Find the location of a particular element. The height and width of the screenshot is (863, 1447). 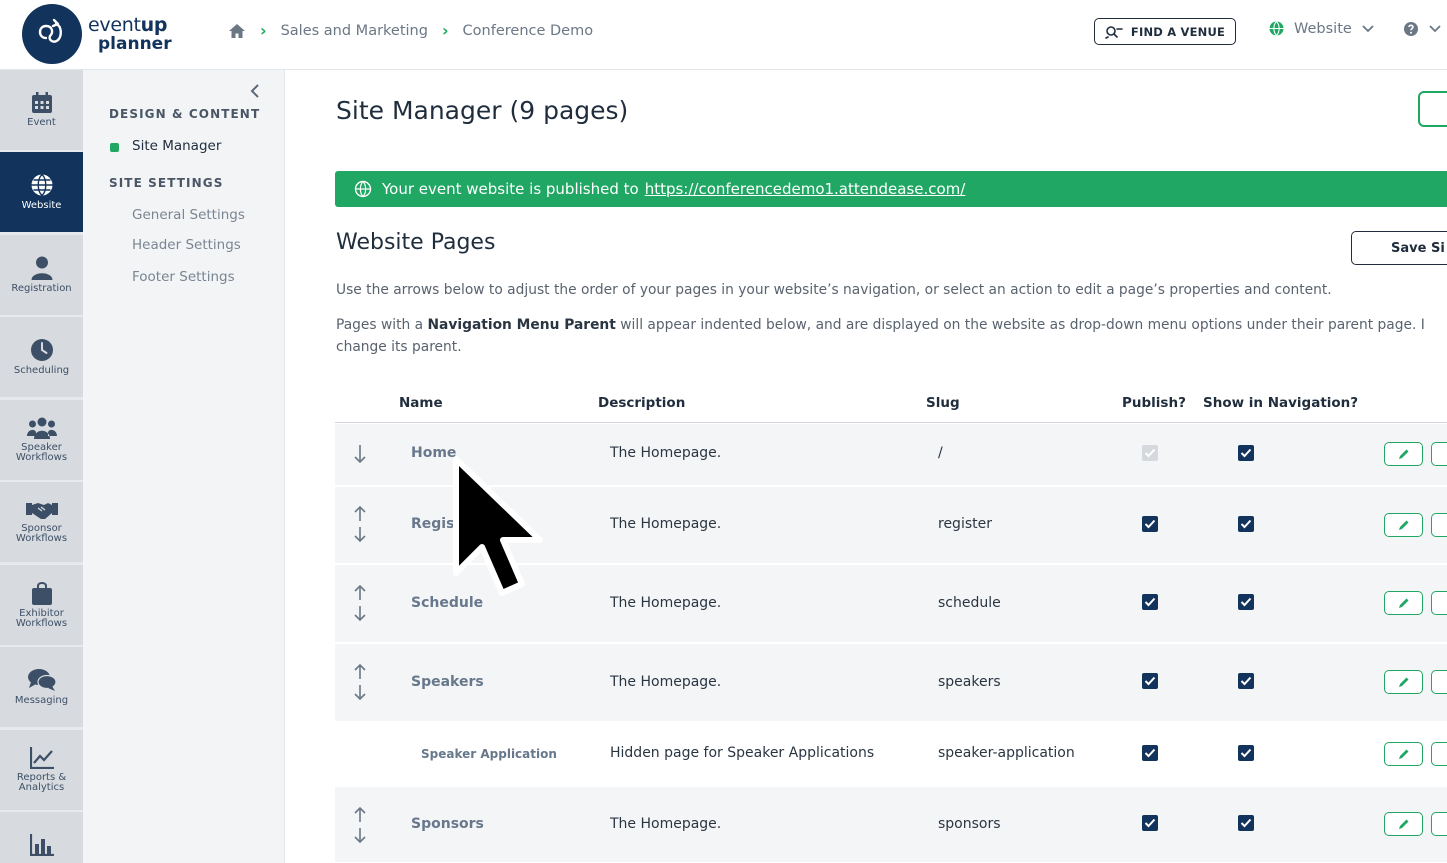

sidebar-heading-design-content: DESIGN & CONTENT is located at coordinates (185, 114).